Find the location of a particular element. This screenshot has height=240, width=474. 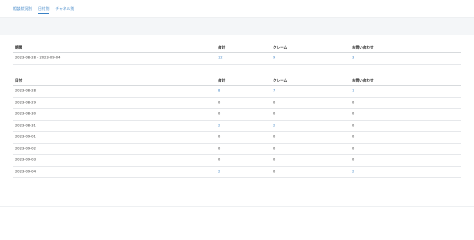

table-row: 2023-09-02 0 0 0 is located at coordinates (237, 149).